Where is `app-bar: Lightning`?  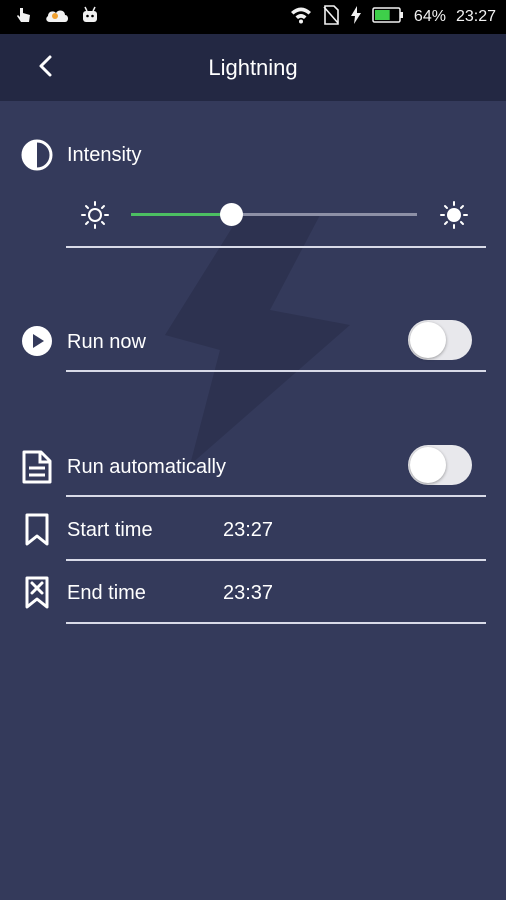 app-bar: Lightning is located at coordinates (253, 67).